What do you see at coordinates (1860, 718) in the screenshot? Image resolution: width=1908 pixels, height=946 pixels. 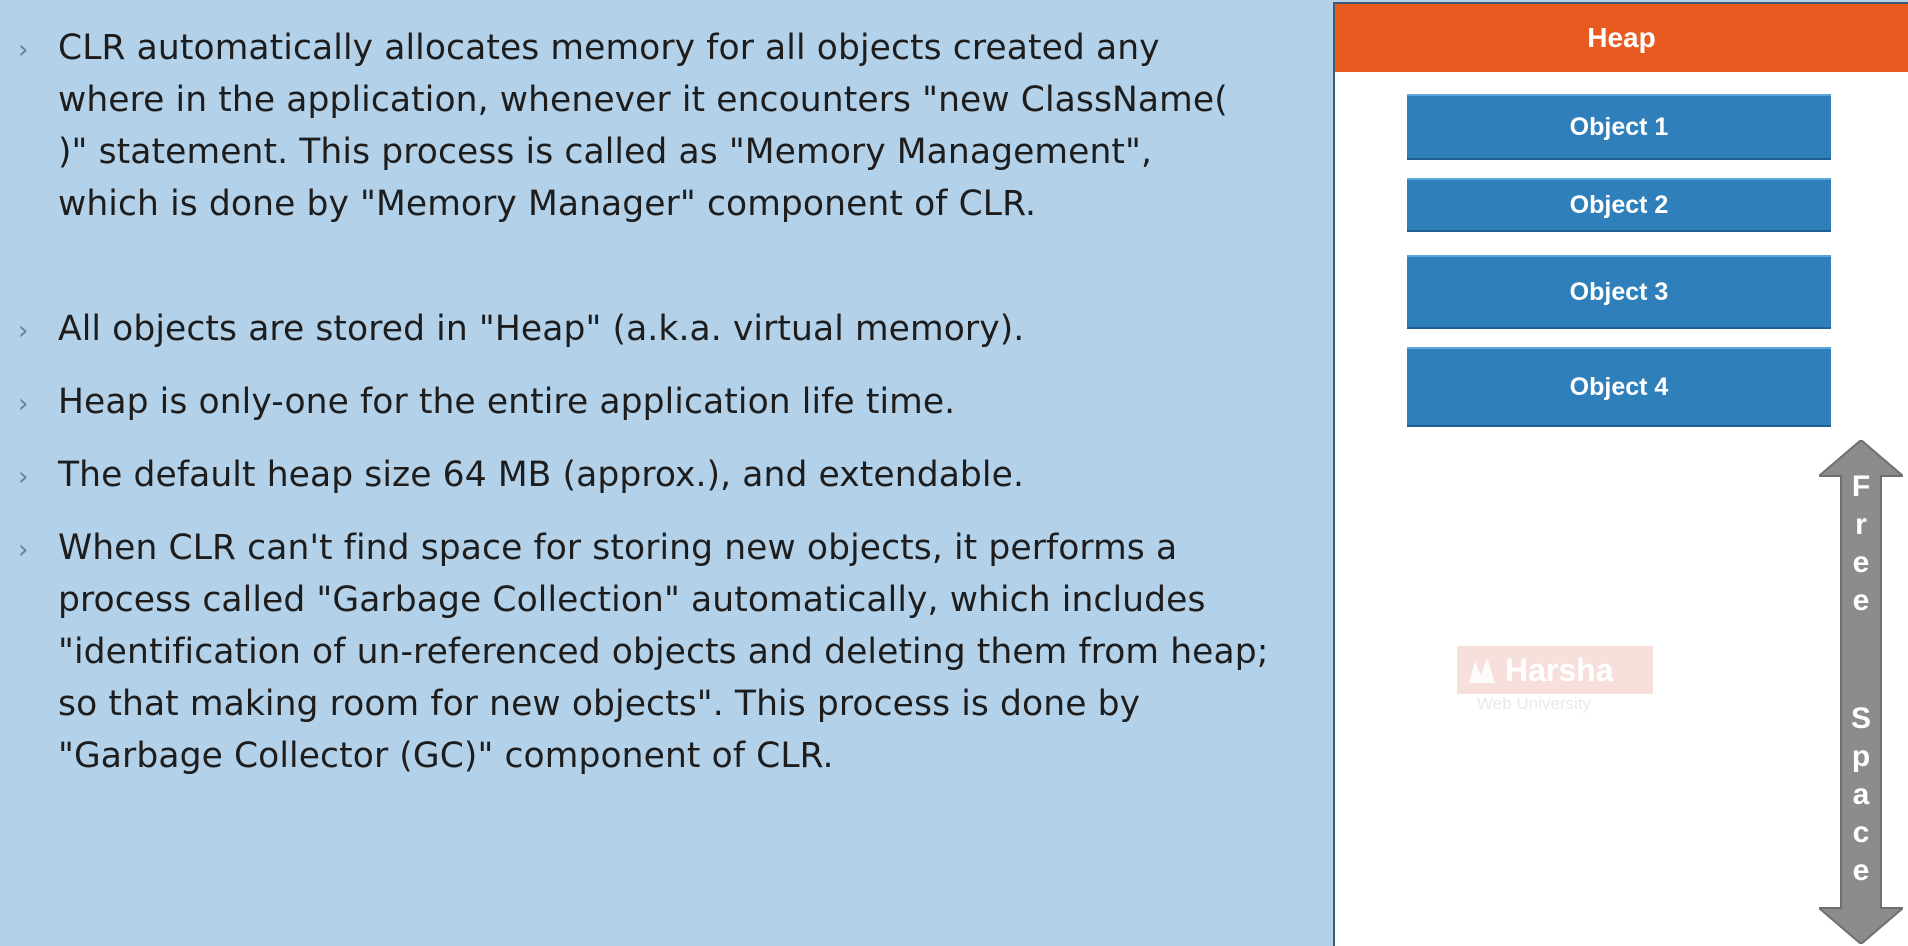 I see `free-space-letter: S` at bounding box center [1860, 718].